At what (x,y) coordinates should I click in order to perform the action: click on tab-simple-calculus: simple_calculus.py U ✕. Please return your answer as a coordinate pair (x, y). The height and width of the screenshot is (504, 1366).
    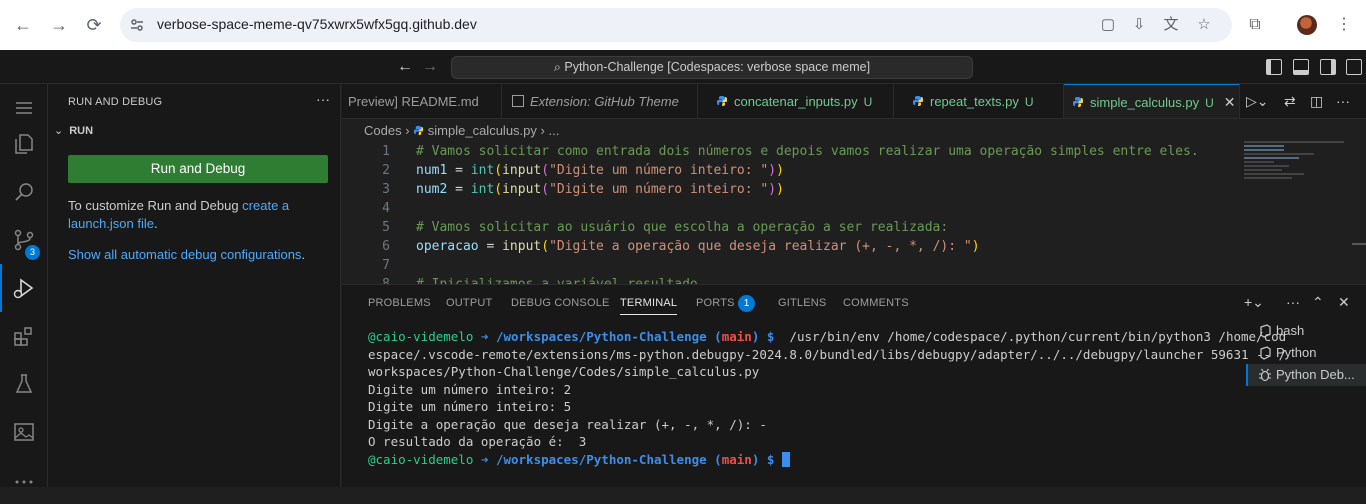
    Looking at the image, I should click on (1152, 101).